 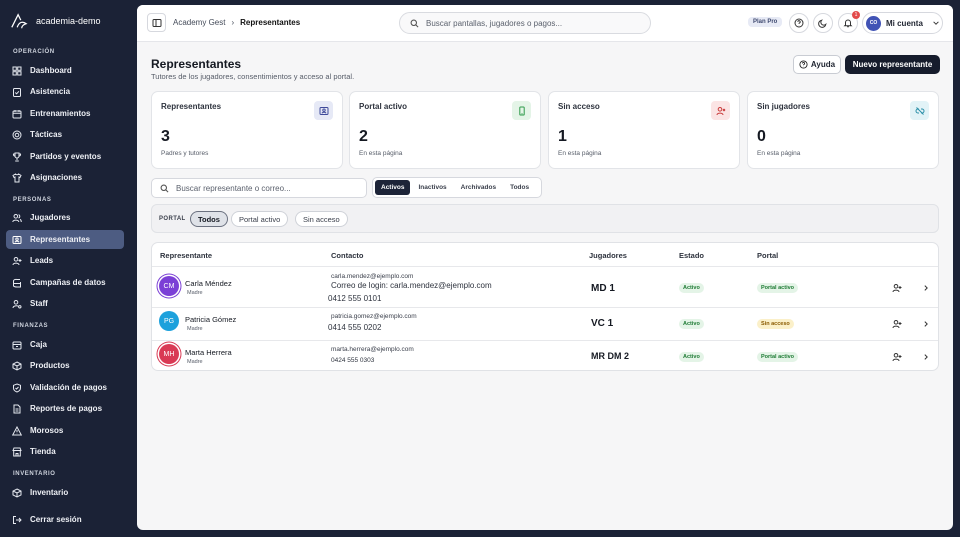 I want to click on sidebar-item-tienda: Tienda, so click(x=65, y=451).